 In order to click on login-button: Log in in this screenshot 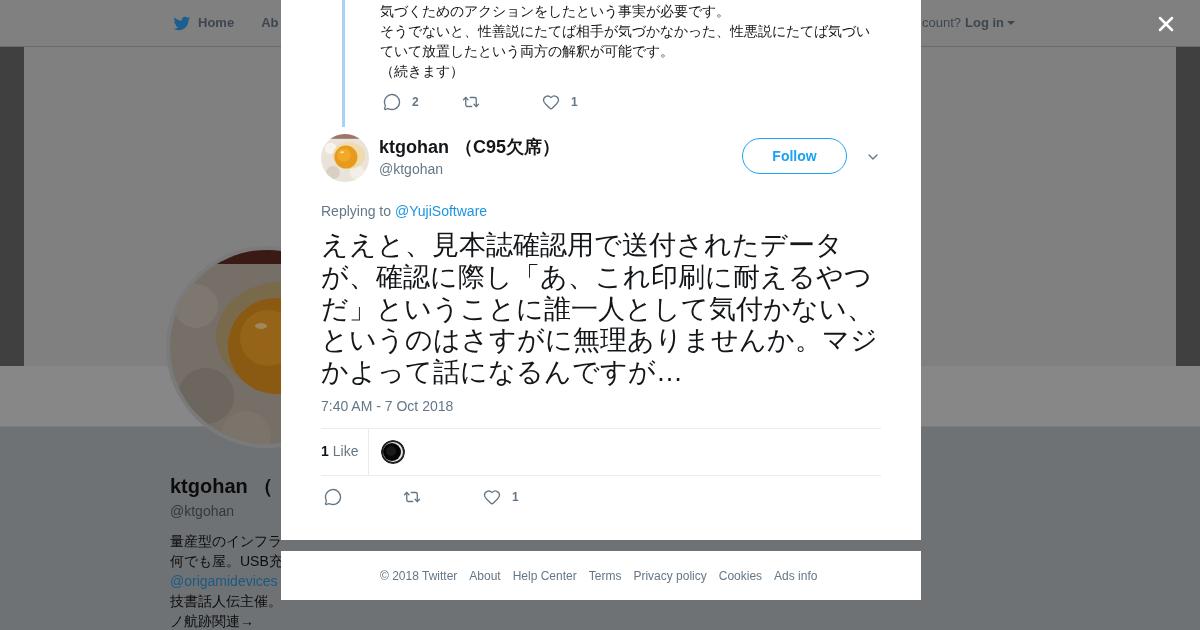, I will do `click(990, 23)`.